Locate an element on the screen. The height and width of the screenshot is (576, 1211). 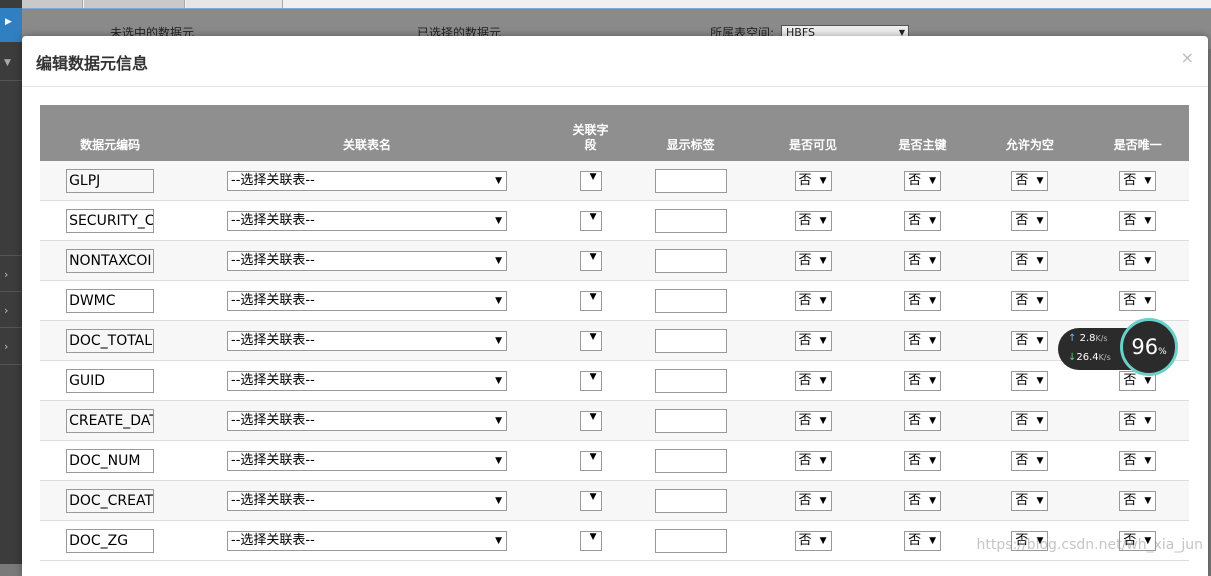
code-input: GLPJ is located at coordinates (110, 180).